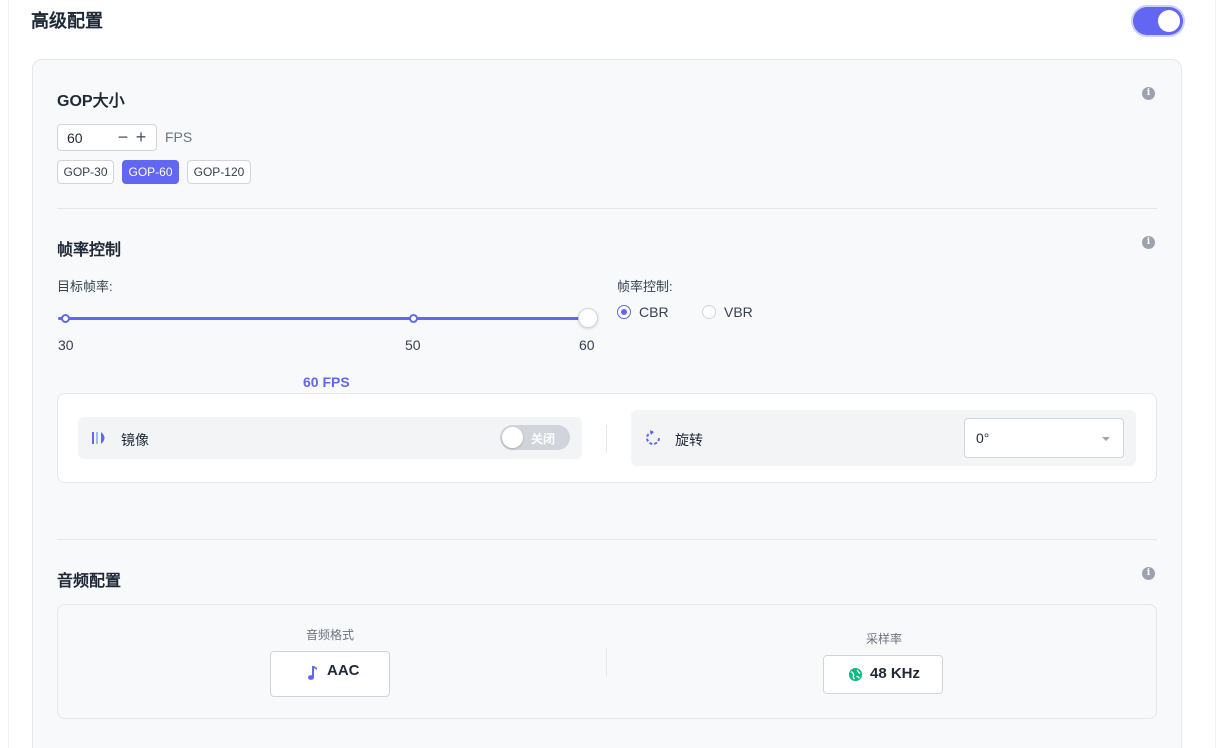  I want to click on gop-info-icon: i, so click(1148, 93).